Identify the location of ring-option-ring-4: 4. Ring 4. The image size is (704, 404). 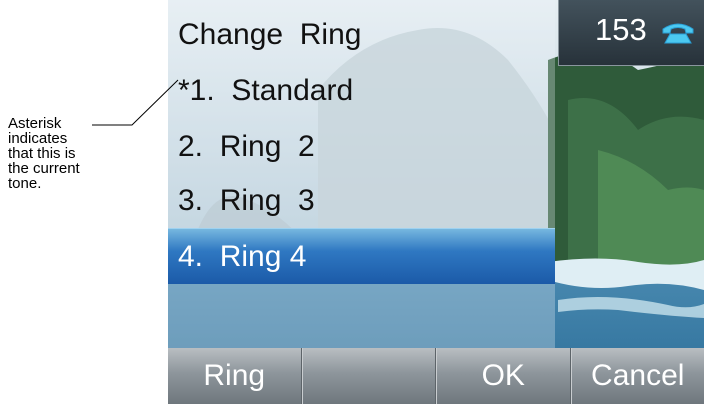
(361, 256).